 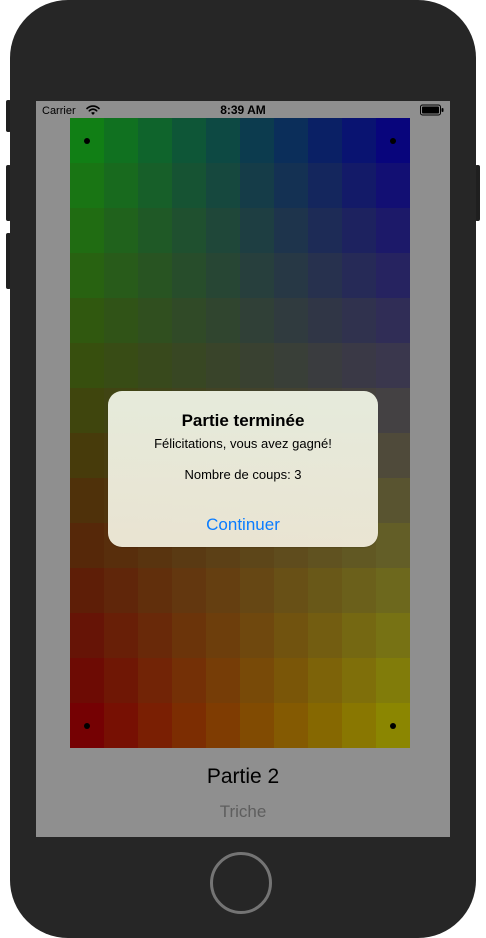 I want to click on continue-button: Continuer, so click(x=243, y=525).